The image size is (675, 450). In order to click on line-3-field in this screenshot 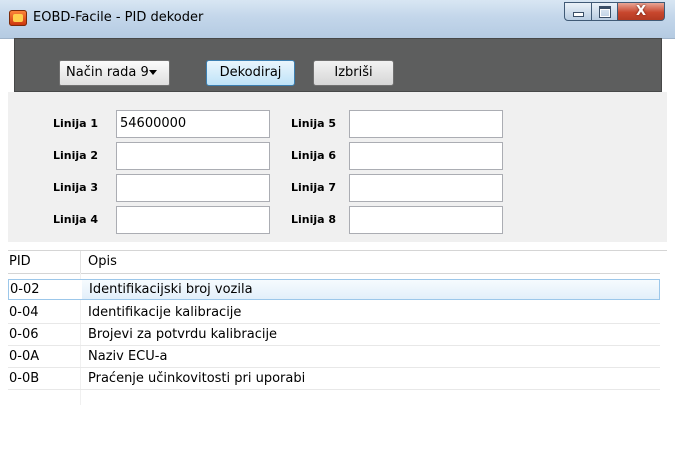, I will do `click(193, 188)`.